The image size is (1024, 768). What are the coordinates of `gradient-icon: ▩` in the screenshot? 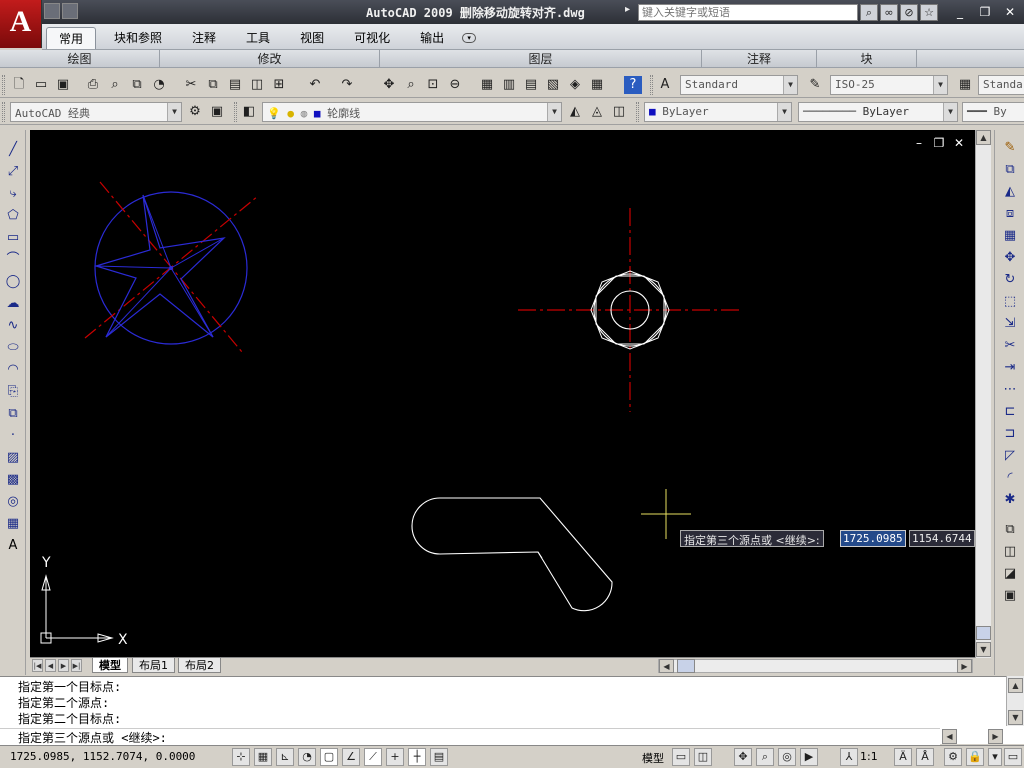 It's located at (13, 480).